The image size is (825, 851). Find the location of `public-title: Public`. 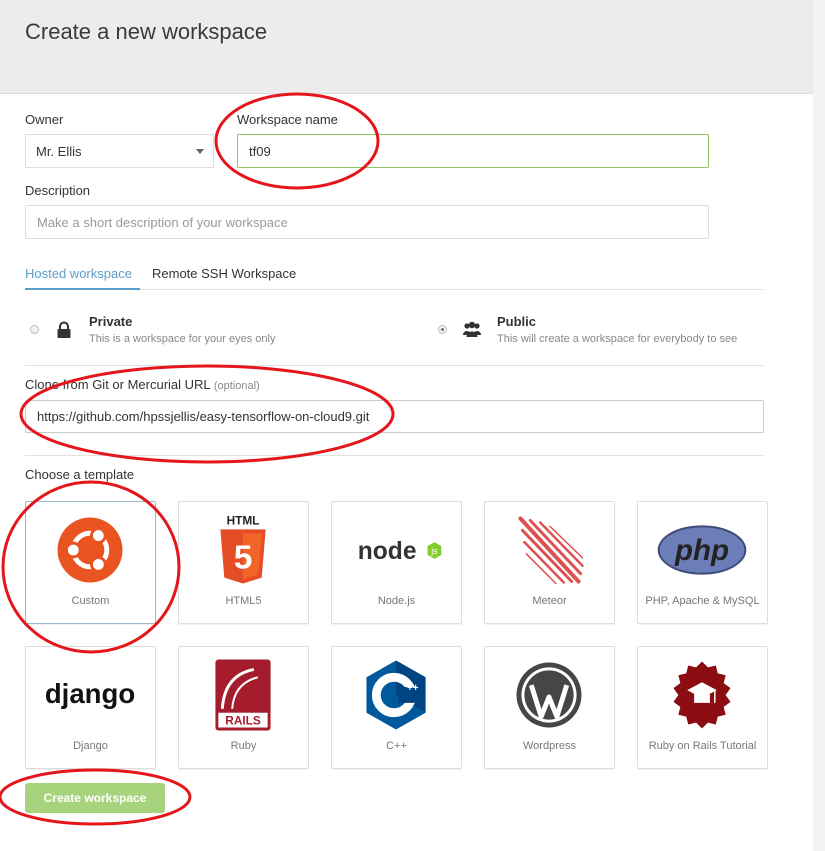

public-title: Public is located at coordinates (517, 321).